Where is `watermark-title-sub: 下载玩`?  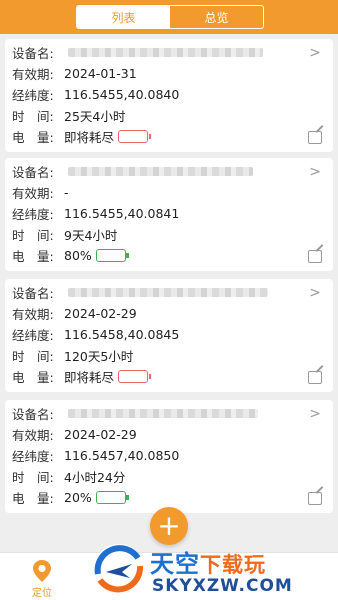
watermark-title-sub: 下载玩 is located at coordinates (233, 565).